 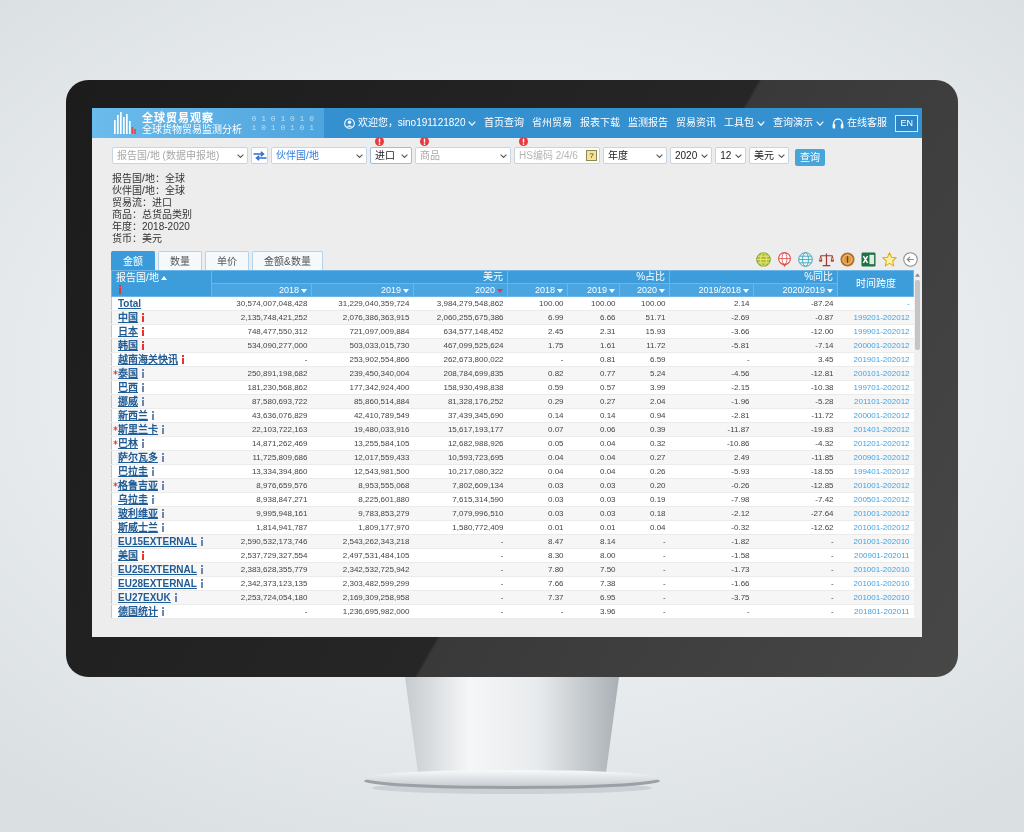 What do you see at coordinates (591, 155) in the screenshot?
I see `help-button: ?` at bounding box center [591, 155].